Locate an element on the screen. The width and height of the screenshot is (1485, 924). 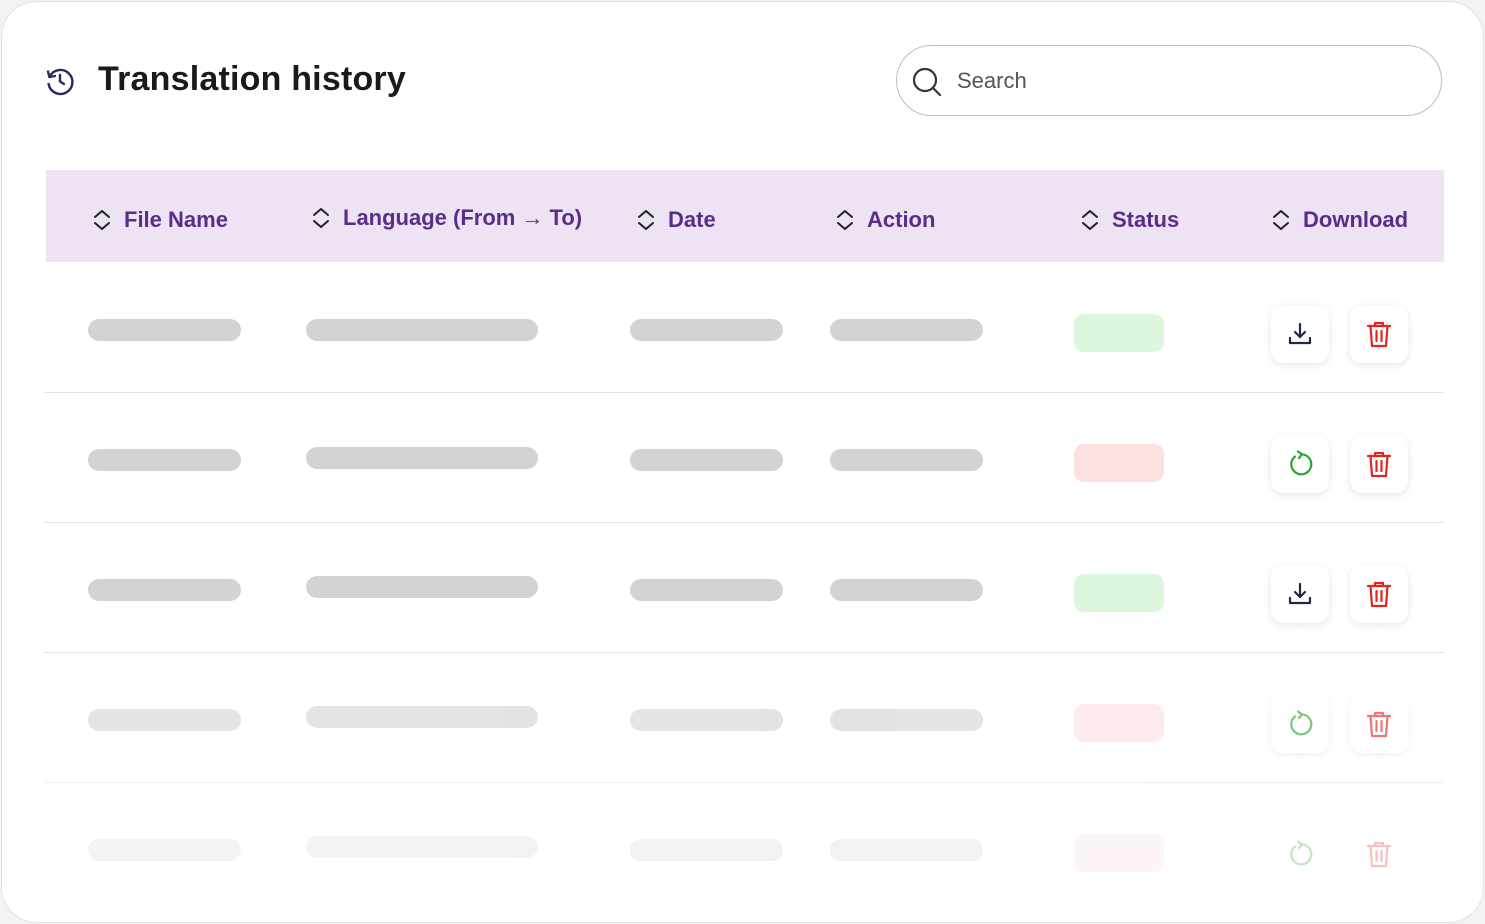
search-box is located at coordinates (1169, 80).